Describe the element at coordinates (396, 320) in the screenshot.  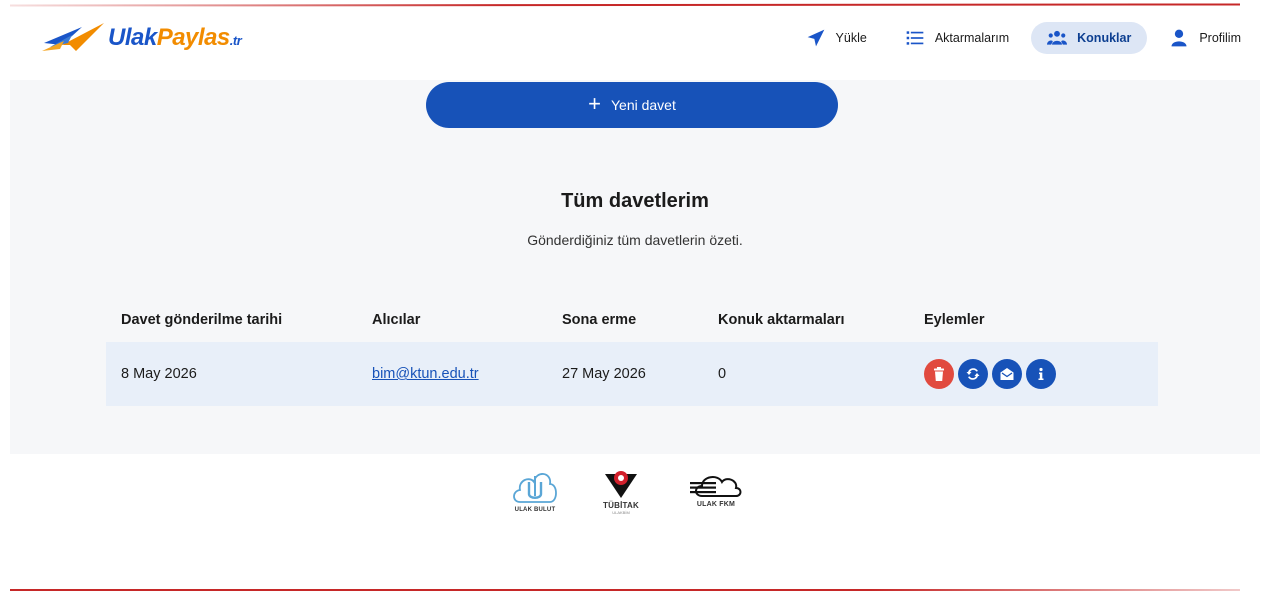
I see `column-header-recipients: Alıcılar` at that location.